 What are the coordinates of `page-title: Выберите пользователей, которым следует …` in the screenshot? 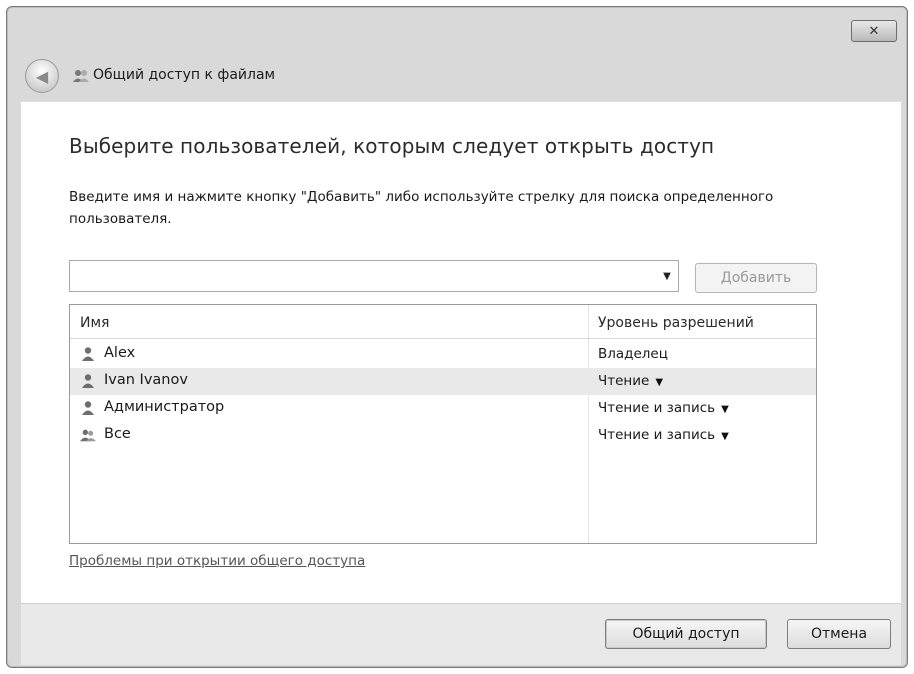 It's located at (392, 146).